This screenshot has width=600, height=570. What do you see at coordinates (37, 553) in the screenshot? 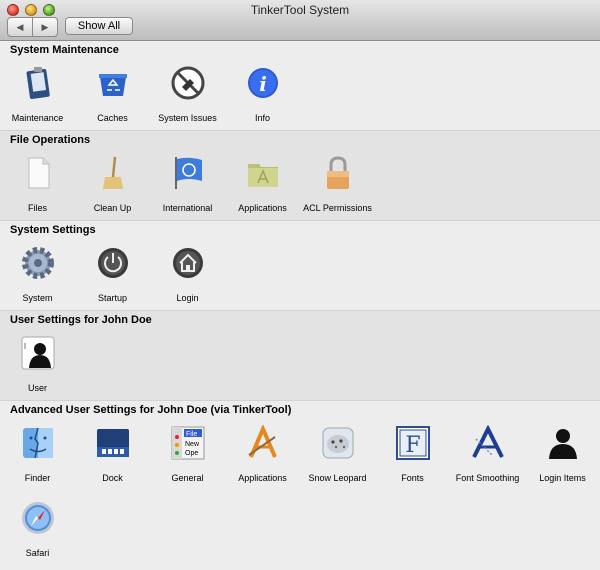
I see `pref-label: Safari` at bounding box center [37, 553].